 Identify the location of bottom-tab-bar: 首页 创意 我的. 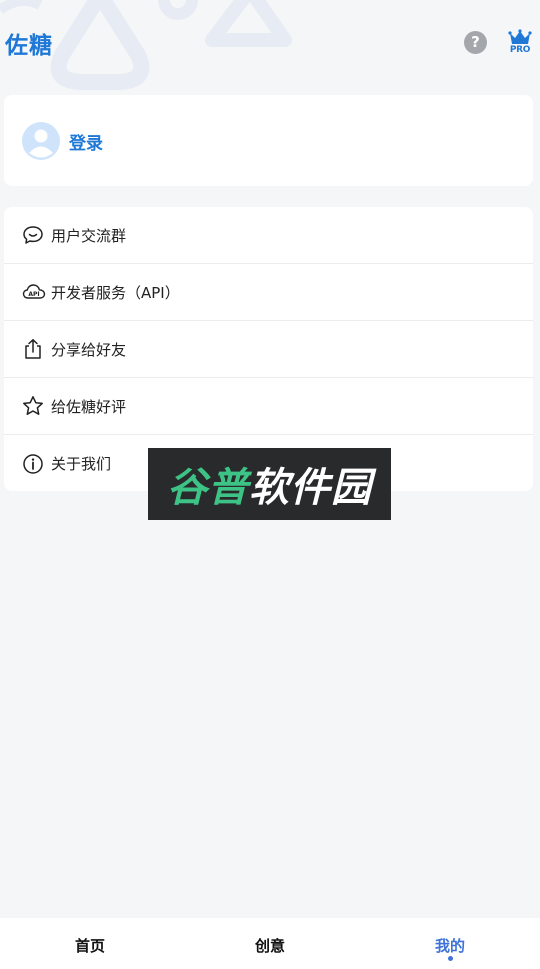
(270, 943).